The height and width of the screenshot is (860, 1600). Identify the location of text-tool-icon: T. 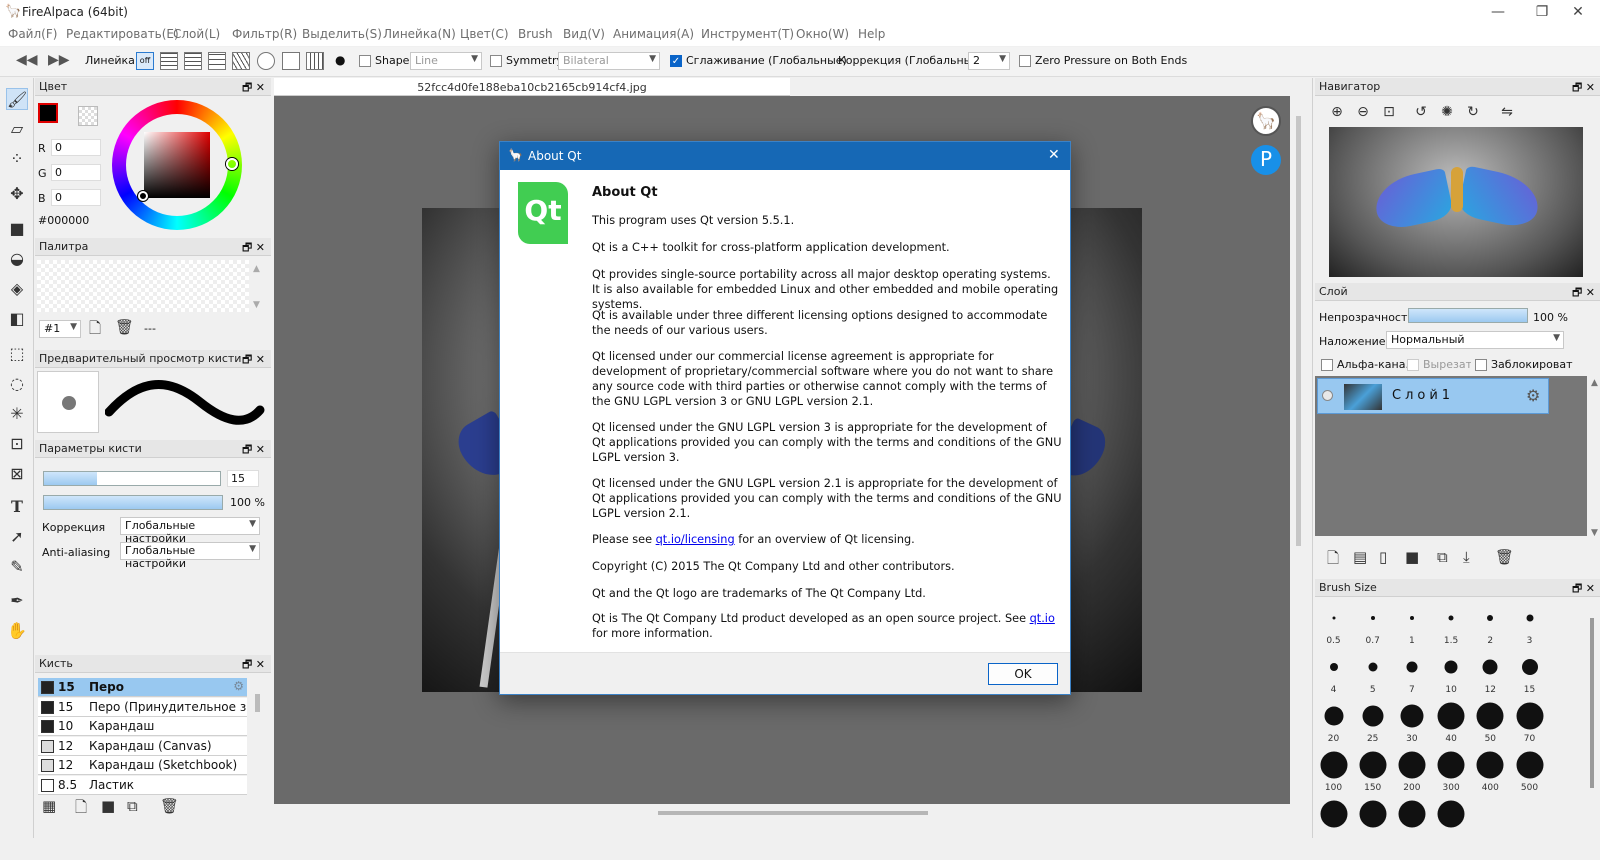
(17, 507).